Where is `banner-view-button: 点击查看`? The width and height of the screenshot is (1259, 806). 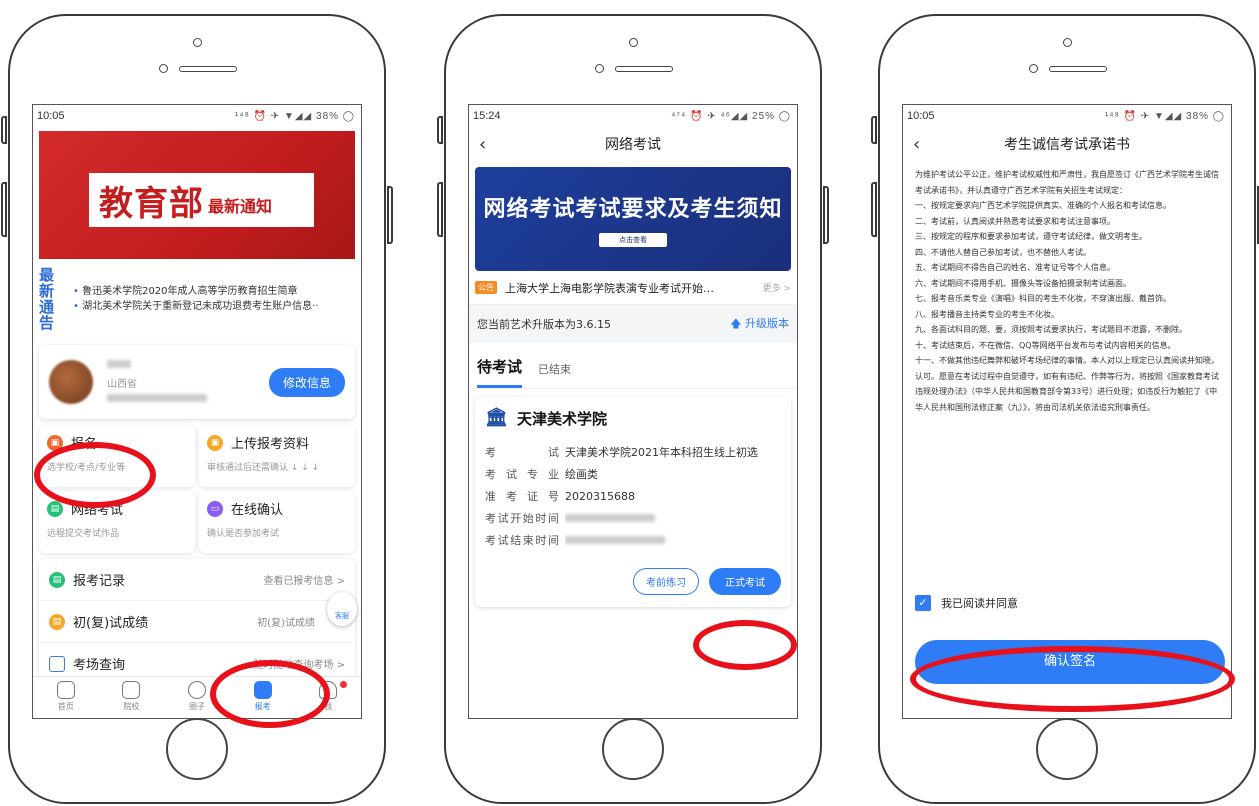 banner-view-button: 点击查看 is located at coordinates (633, 240).